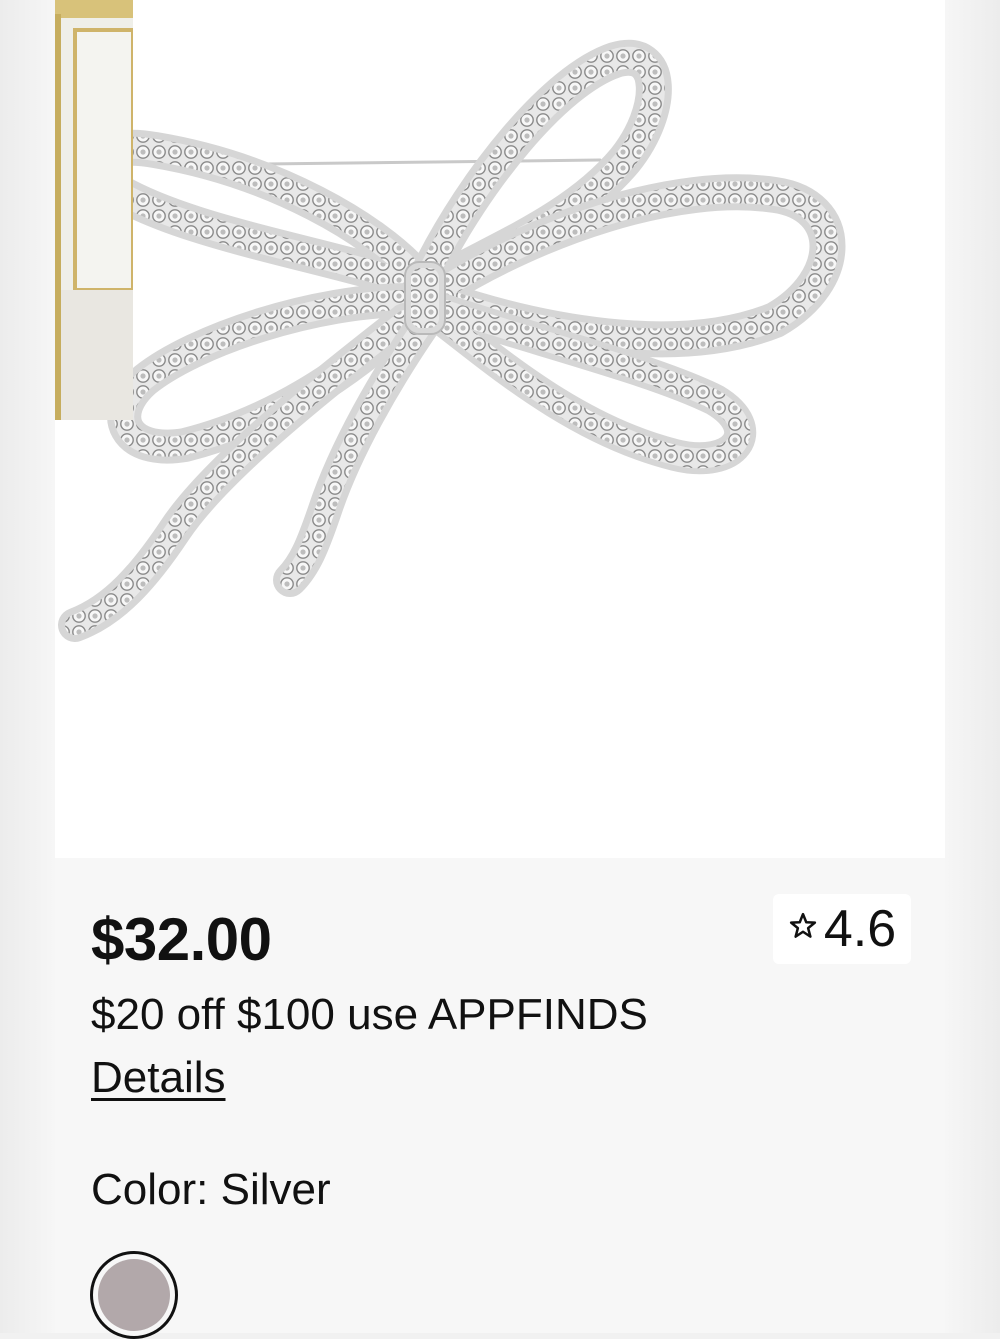  I want to click on rating-value: 4.6, so click(860, 929).